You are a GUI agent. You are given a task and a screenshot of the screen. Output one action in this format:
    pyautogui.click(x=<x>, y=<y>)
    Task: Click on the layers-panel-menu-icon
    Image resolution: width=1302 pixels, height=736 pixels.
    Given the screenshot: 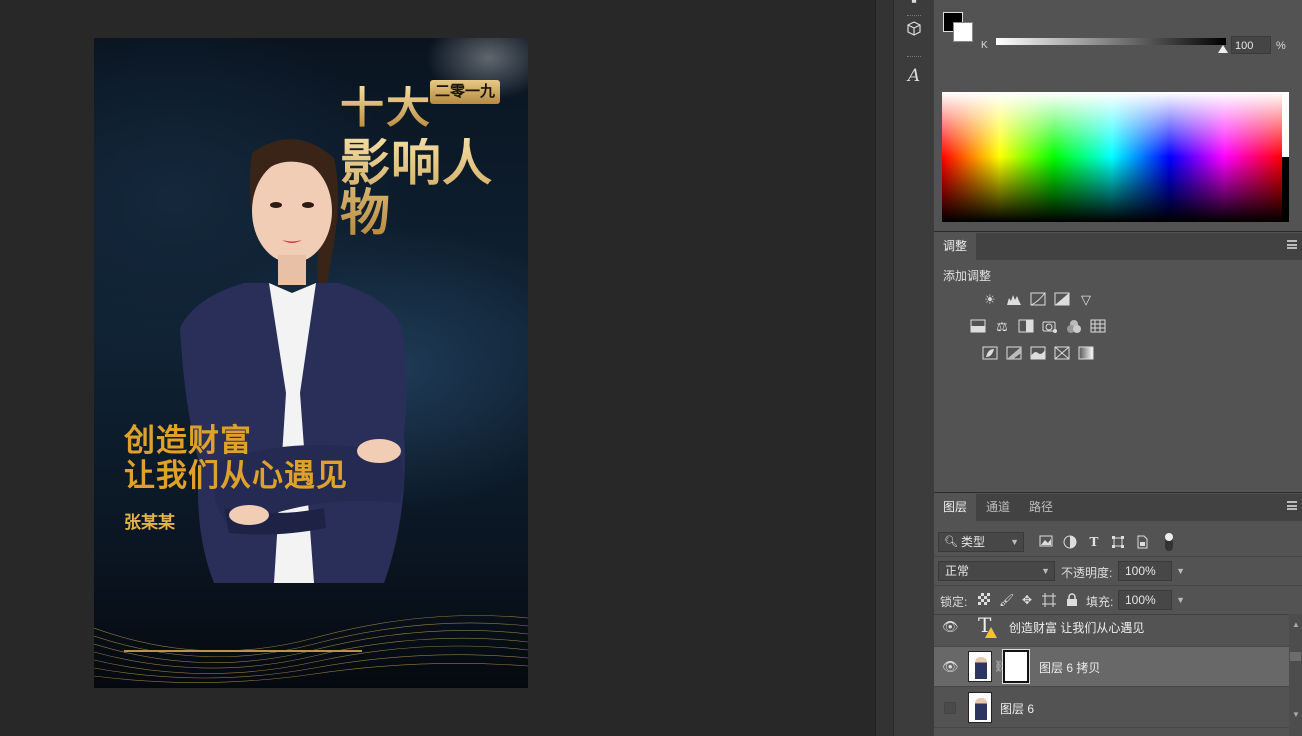 What is the action you would take?
    pyautogui.click(x=1292, y=505)
    